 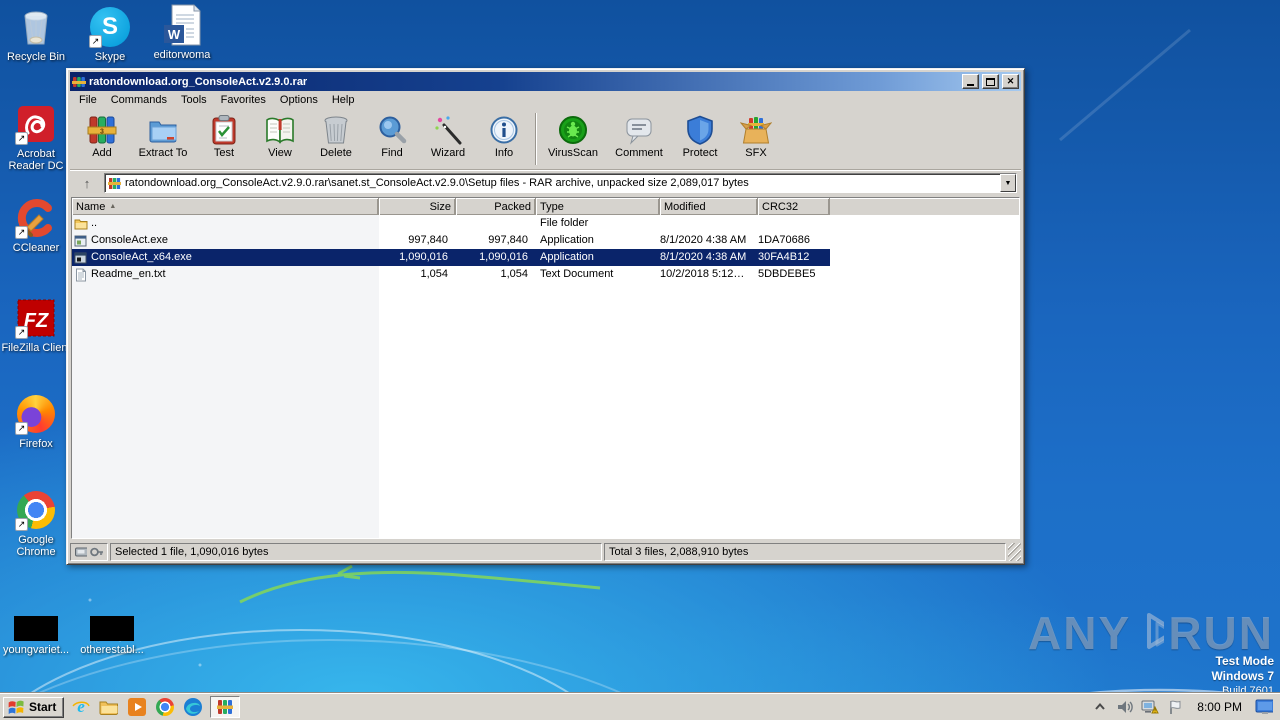 What do you see at coordinates (193, 707) in the screenshot?
I see `taskbar-edge-icon` at bounding box center [193, 707].